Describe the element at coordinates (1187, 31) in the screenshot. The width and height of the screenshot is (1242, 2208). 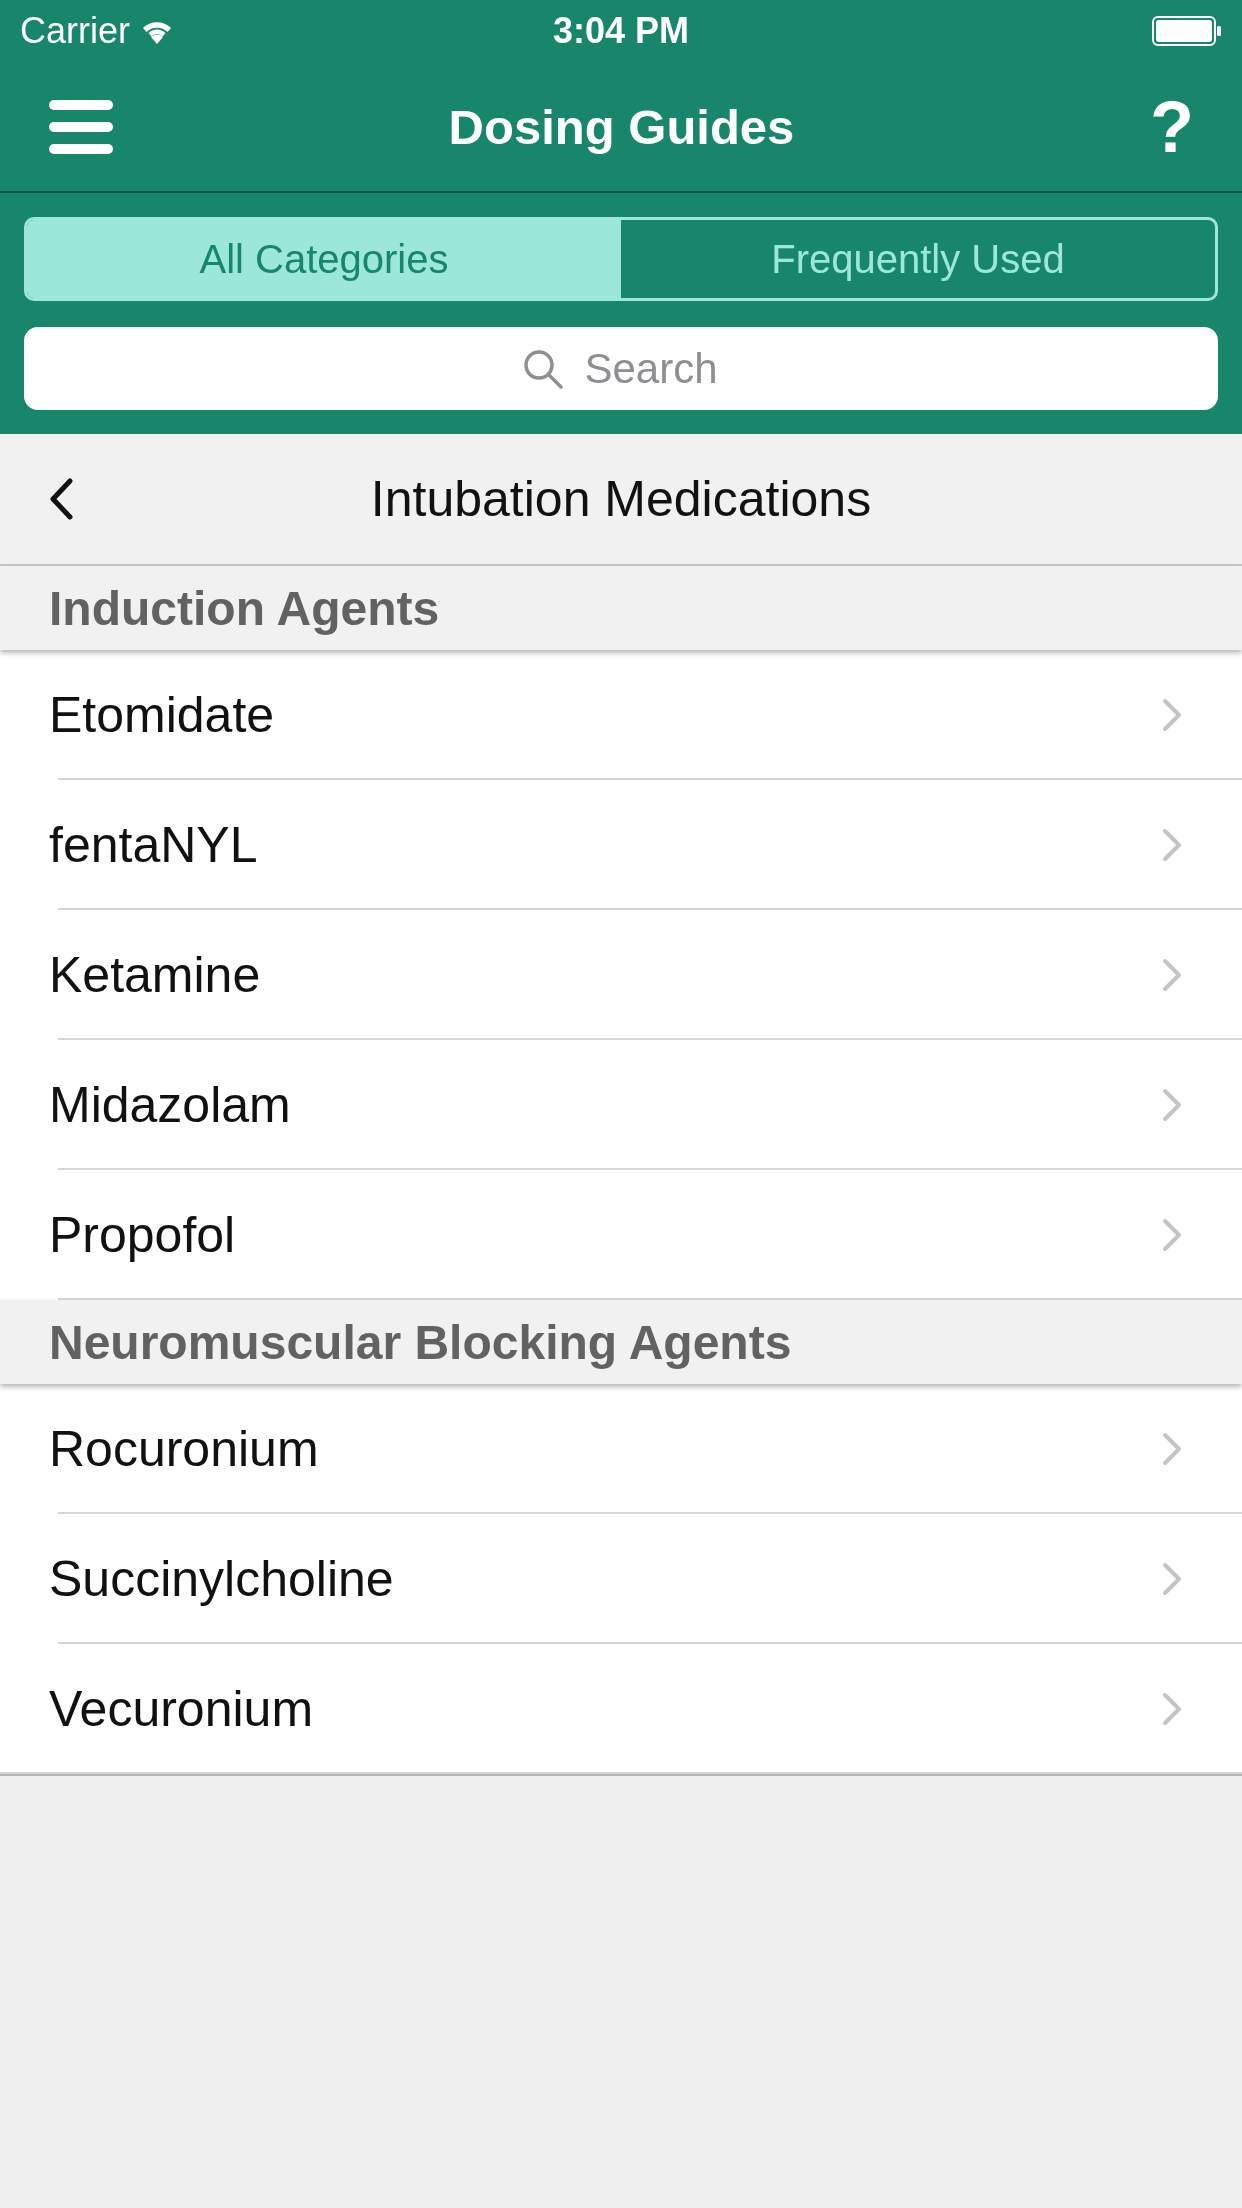
I see `battery-icon` at that location.